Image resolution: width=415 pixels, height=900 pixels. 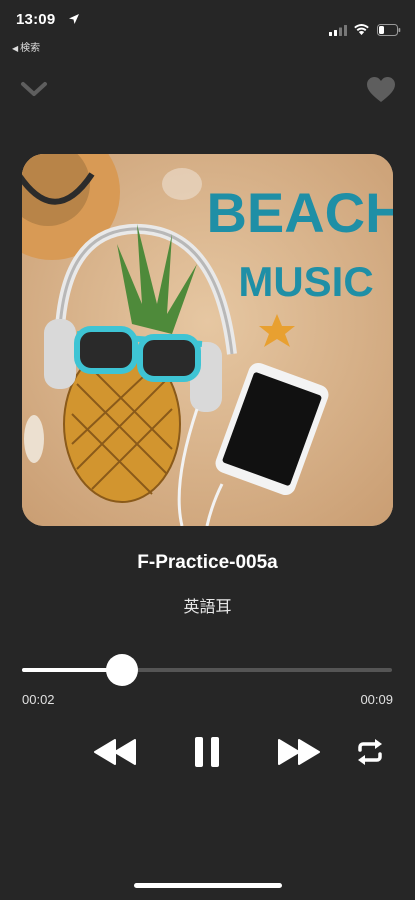 What do you see at coordinates (207, 562) in the screenshot?
I see `track-title: F-Practice-005a` at bounding box center [207, 562].